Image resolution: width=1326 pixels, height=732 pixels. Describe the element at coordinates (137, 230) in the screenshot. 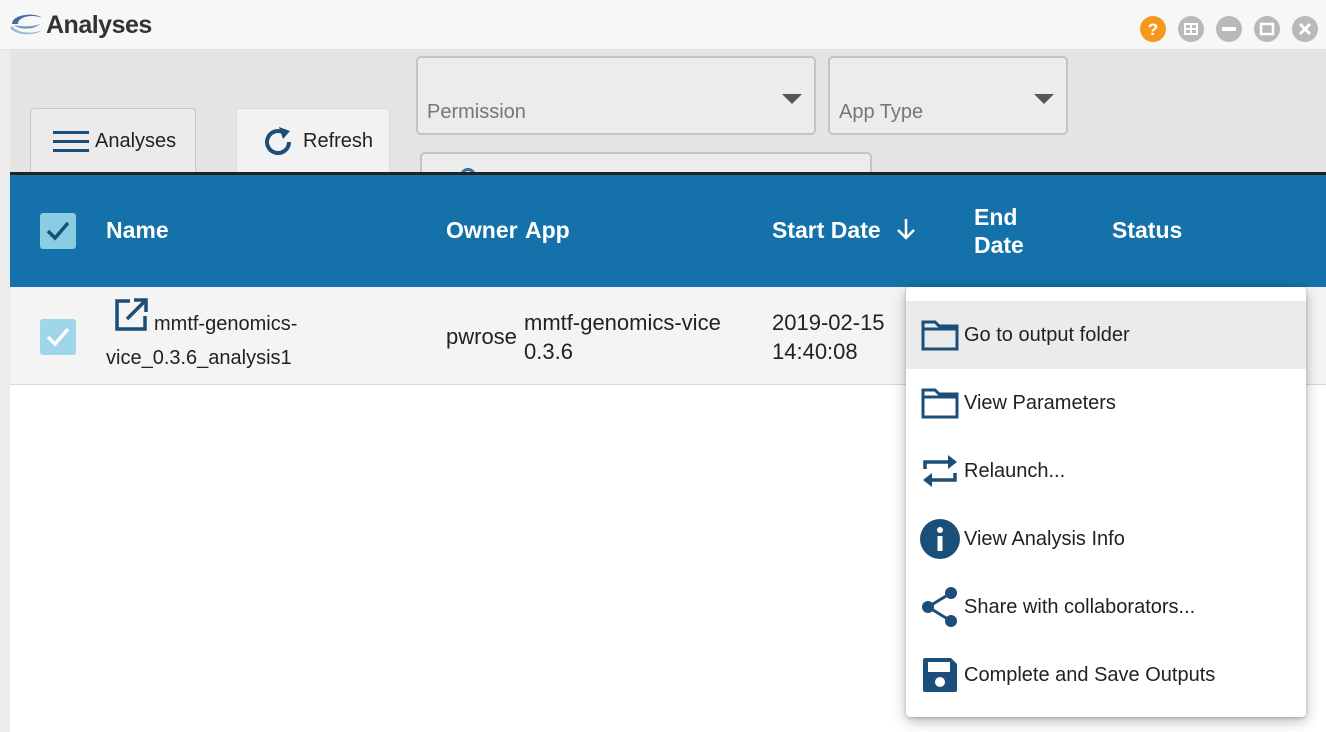

I see `column-name: Name` at that location.